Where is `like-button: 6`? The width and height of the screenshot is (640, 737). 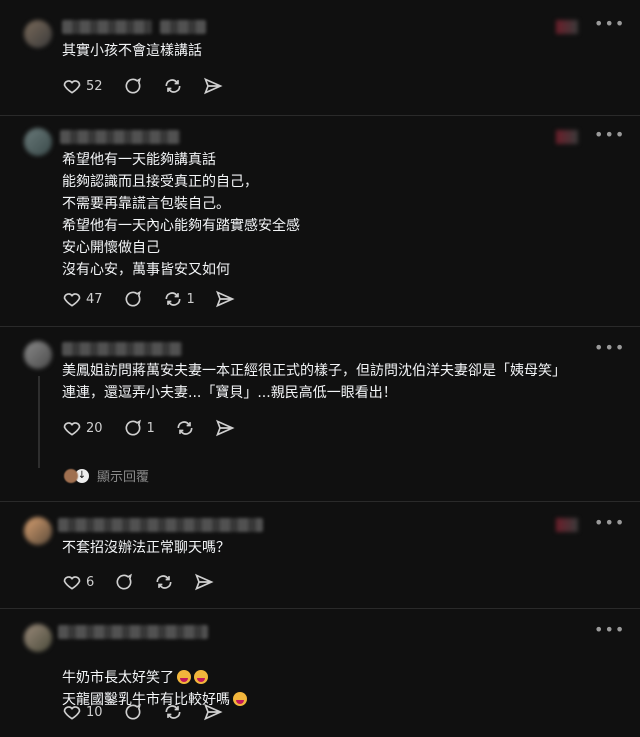 like-button: 6 is located at coordinates (78, 582).